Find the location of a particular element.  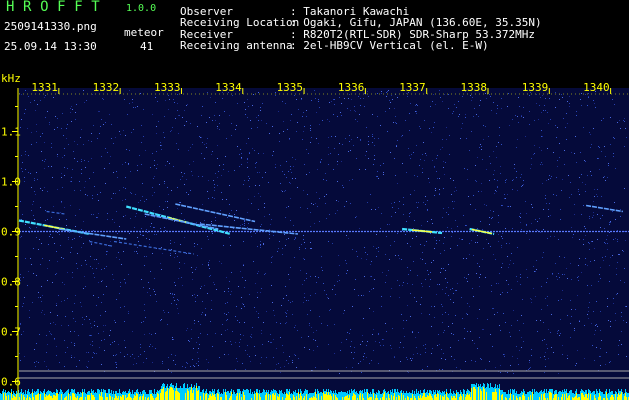

y-tick-label: 0.9 is located at coordinates (11, 232).